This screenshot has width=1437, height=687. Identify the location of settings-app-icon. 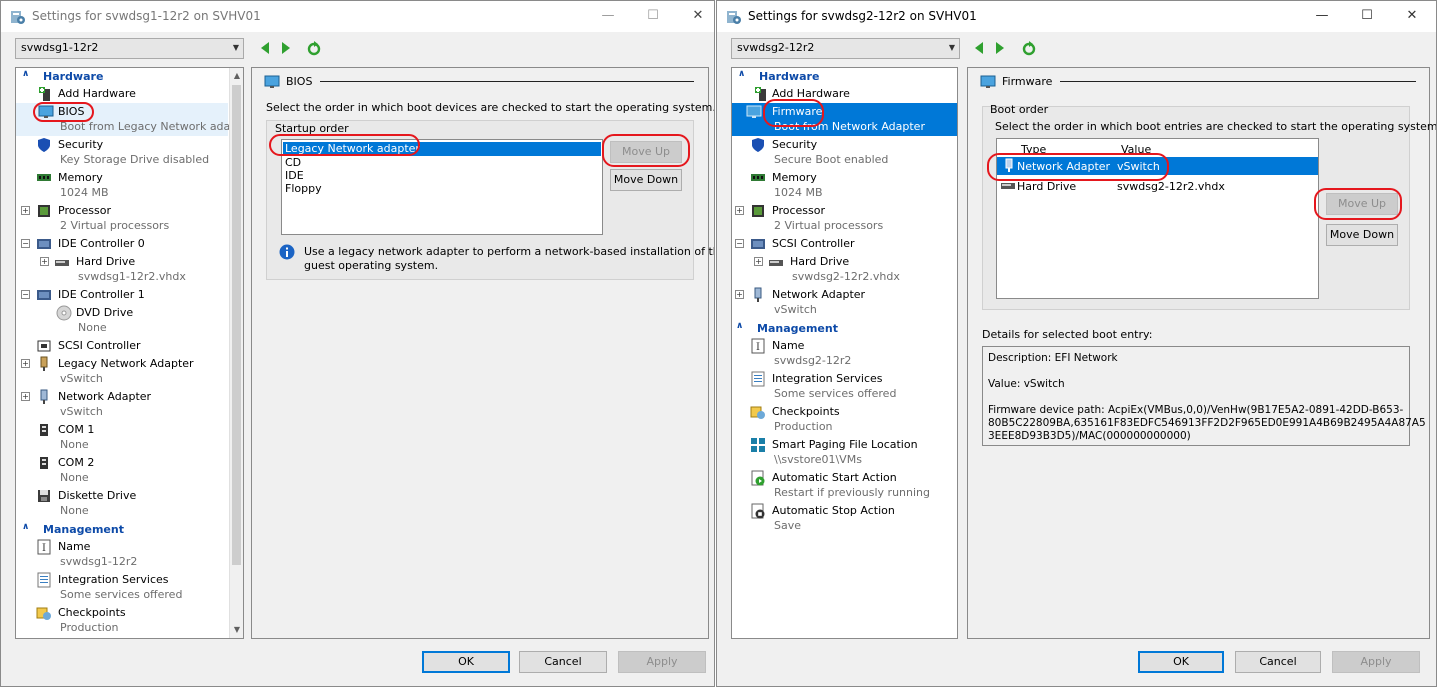
(734, 17).